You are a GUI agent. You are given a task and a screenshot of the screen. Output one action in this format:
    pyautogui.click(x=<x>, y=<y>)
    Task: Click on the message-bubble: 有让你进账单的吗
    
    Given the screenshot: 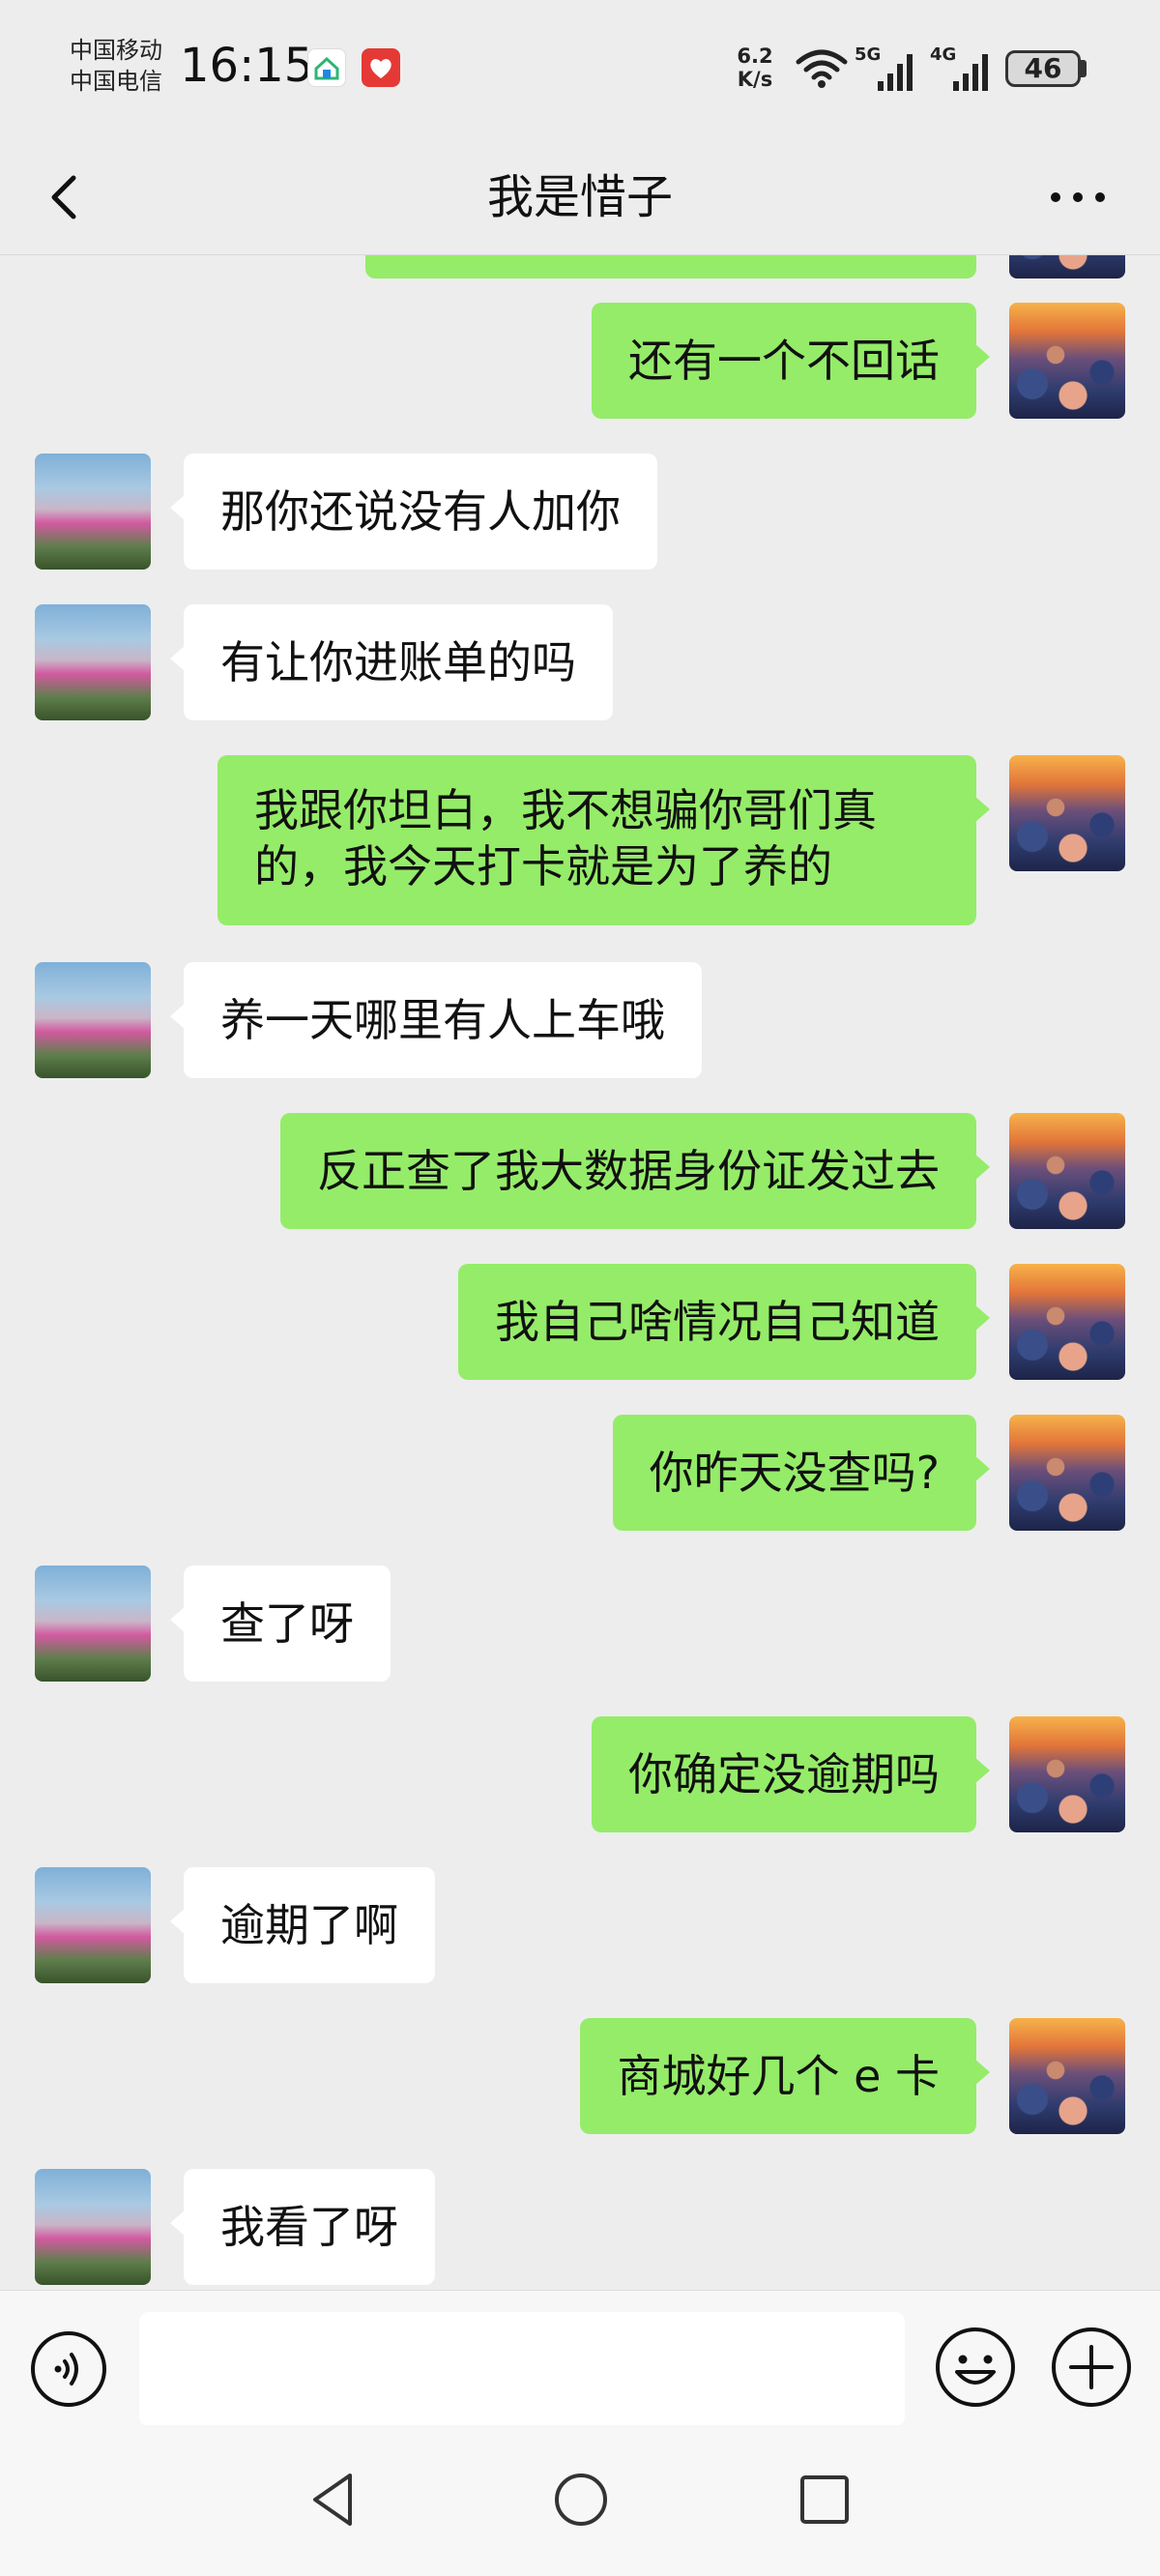 What is the action you would take?
    pyautogui.click(x=391, y=662)
    